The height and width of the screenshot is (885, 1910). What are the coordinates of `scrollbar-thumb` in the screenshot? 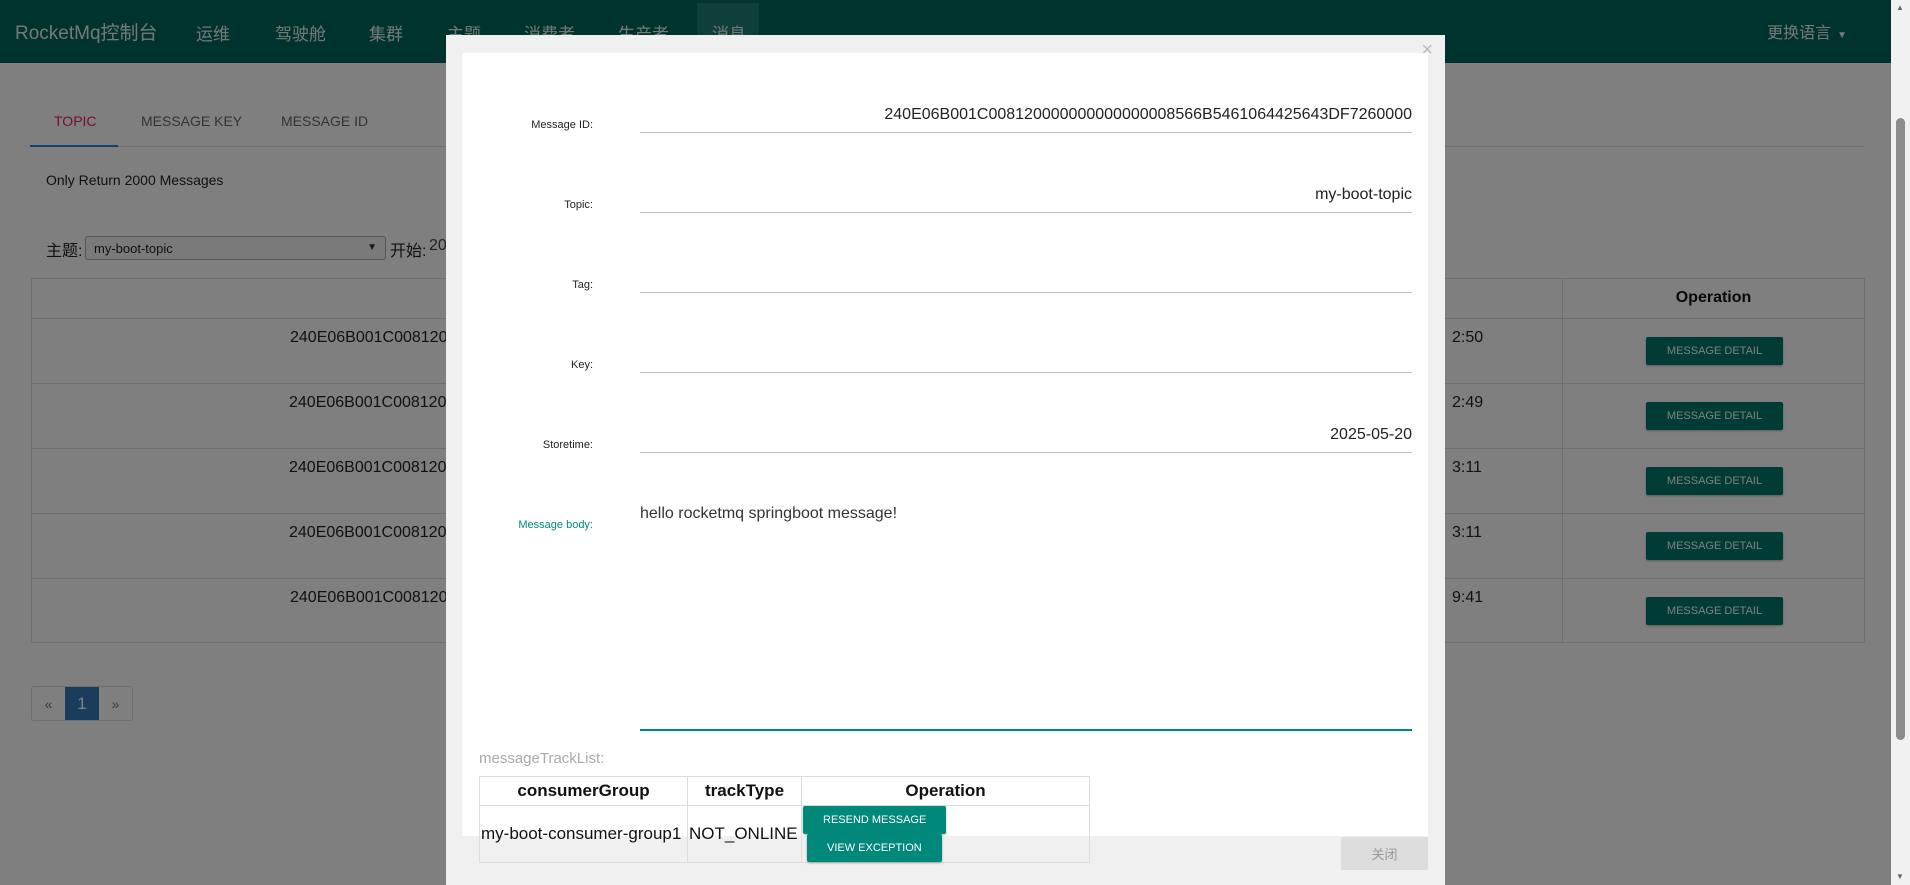 It's located at (1900, 429).